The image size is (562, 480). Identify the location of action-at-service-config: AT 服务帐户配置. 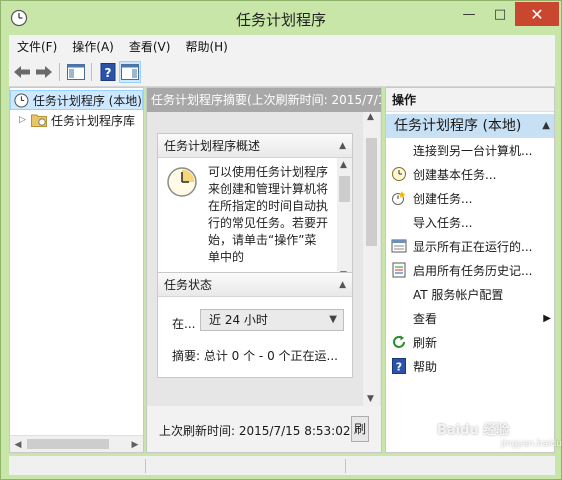
(470, 294).